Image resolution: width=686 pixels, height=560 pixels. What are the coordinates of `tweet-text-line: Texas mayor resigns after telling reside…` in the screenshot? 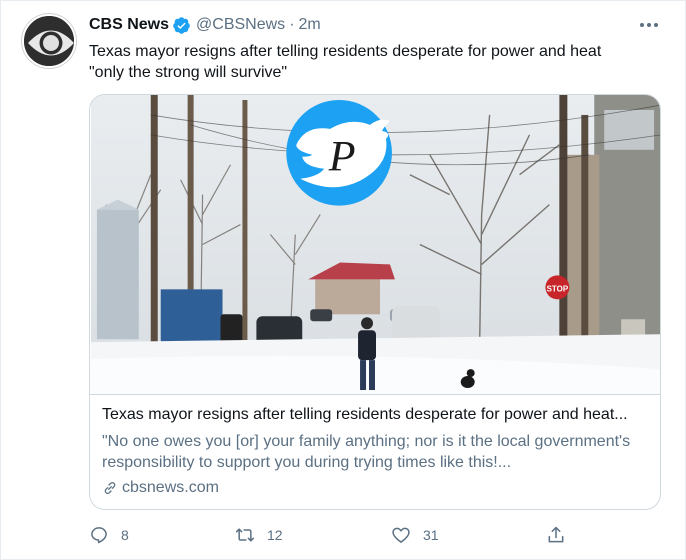 It's located at (345, 51).